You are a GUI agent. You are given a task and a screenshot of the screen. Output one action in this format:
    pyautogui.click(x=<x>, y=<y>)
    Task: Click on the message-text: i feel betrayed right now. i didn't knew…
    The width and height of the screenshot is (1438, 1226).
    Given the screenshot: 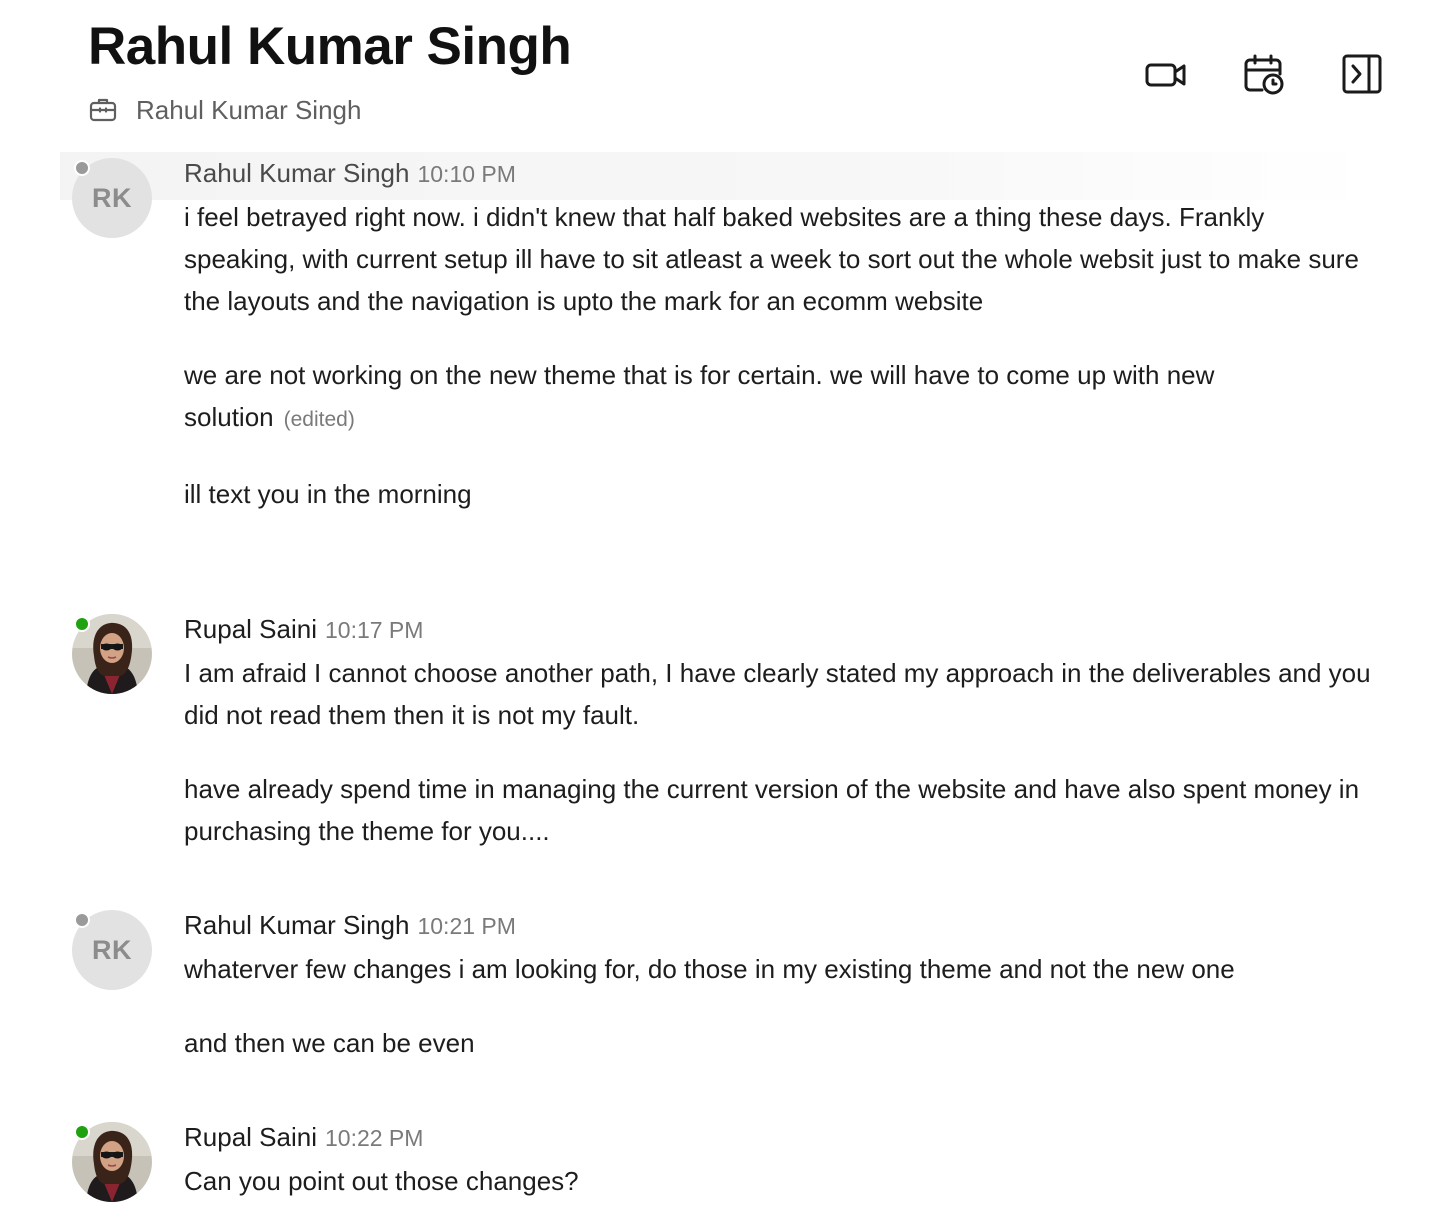 What is the action you would take?
    pyautogui.click(x=771, y=259)
    